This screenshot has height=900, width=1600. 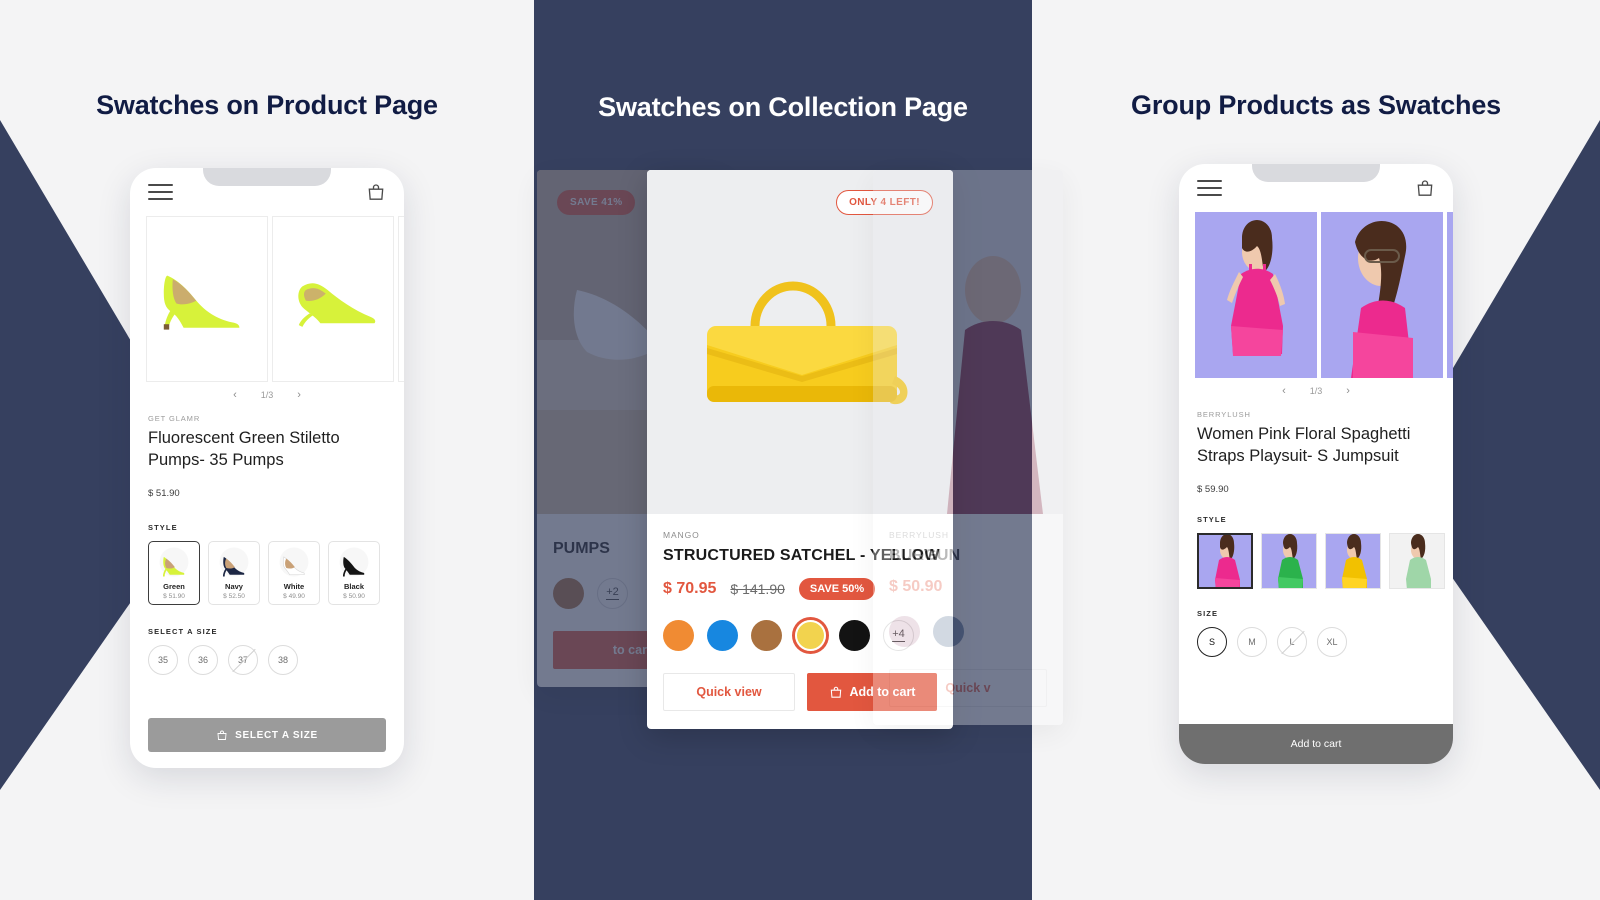 I want to click on swatch-thumb-black, so click(x=354, y=562).